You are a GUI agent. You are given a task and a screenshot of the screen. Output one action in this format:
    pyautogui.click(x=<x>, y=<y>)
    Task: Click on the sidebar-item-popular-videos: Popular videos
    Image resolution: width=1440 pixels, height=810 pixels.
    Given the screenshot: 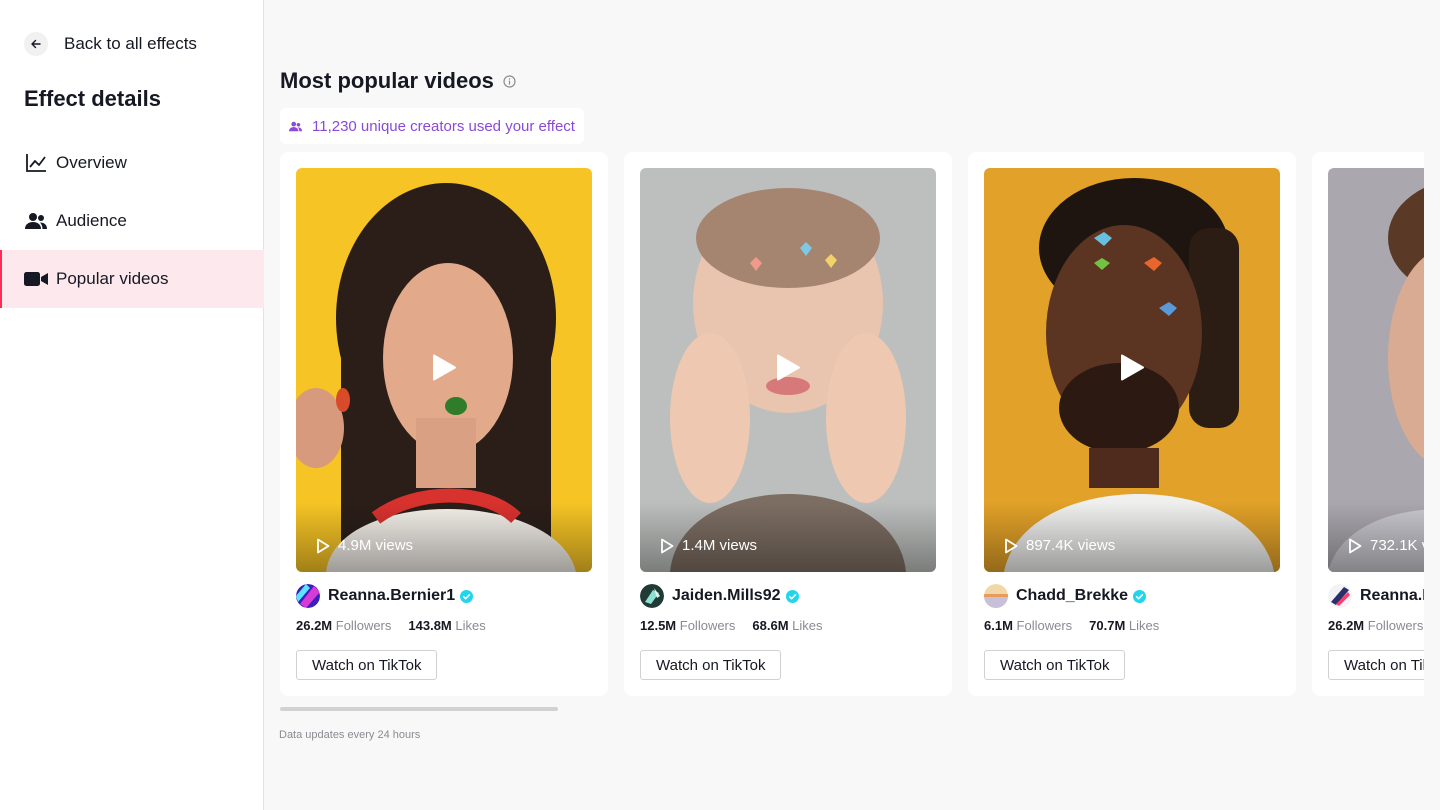 What is the action you would take?
    pyautogui.click(x=132, y=279)
    